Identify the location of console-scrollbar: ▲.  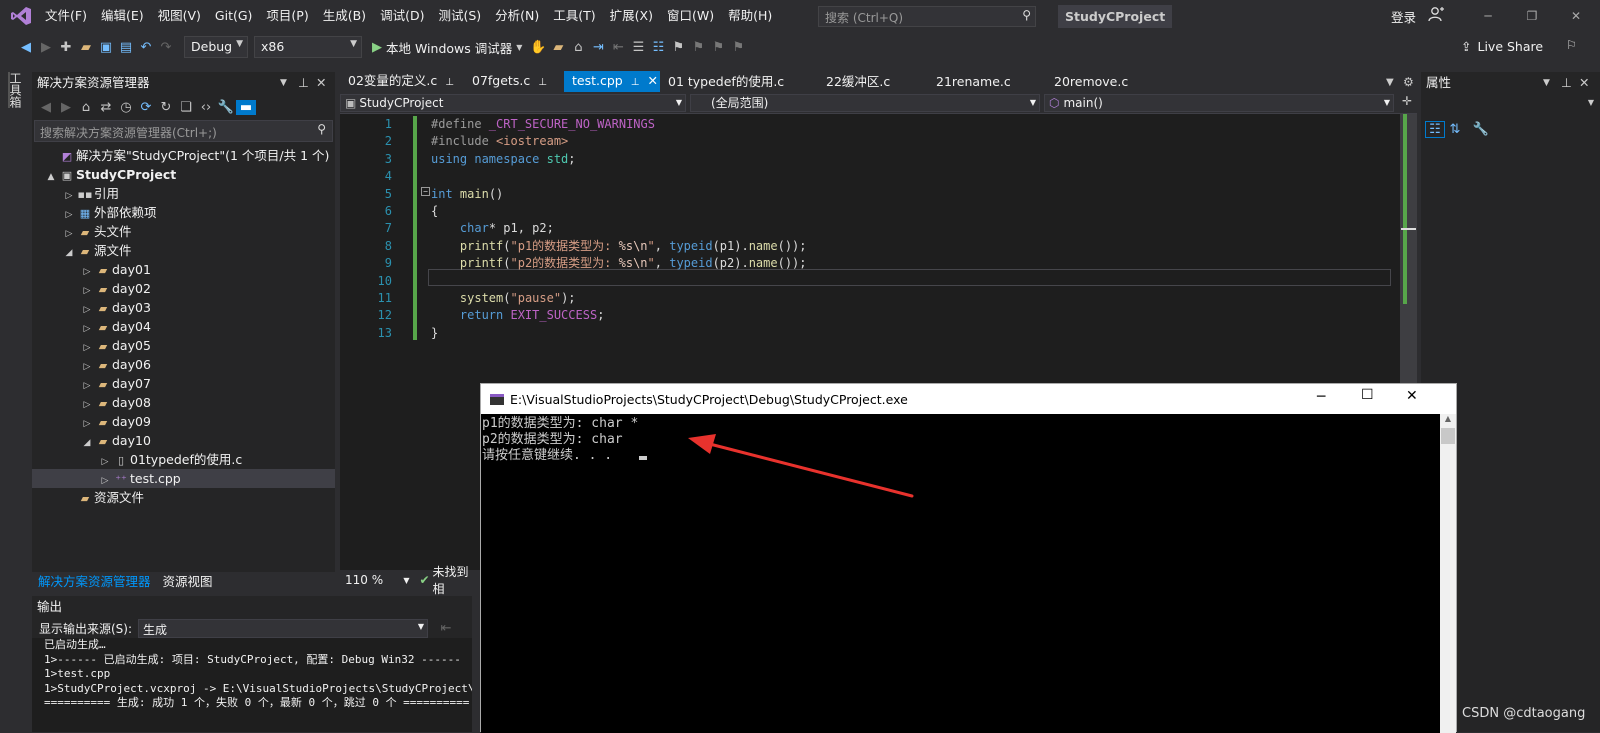
(1448, 573).